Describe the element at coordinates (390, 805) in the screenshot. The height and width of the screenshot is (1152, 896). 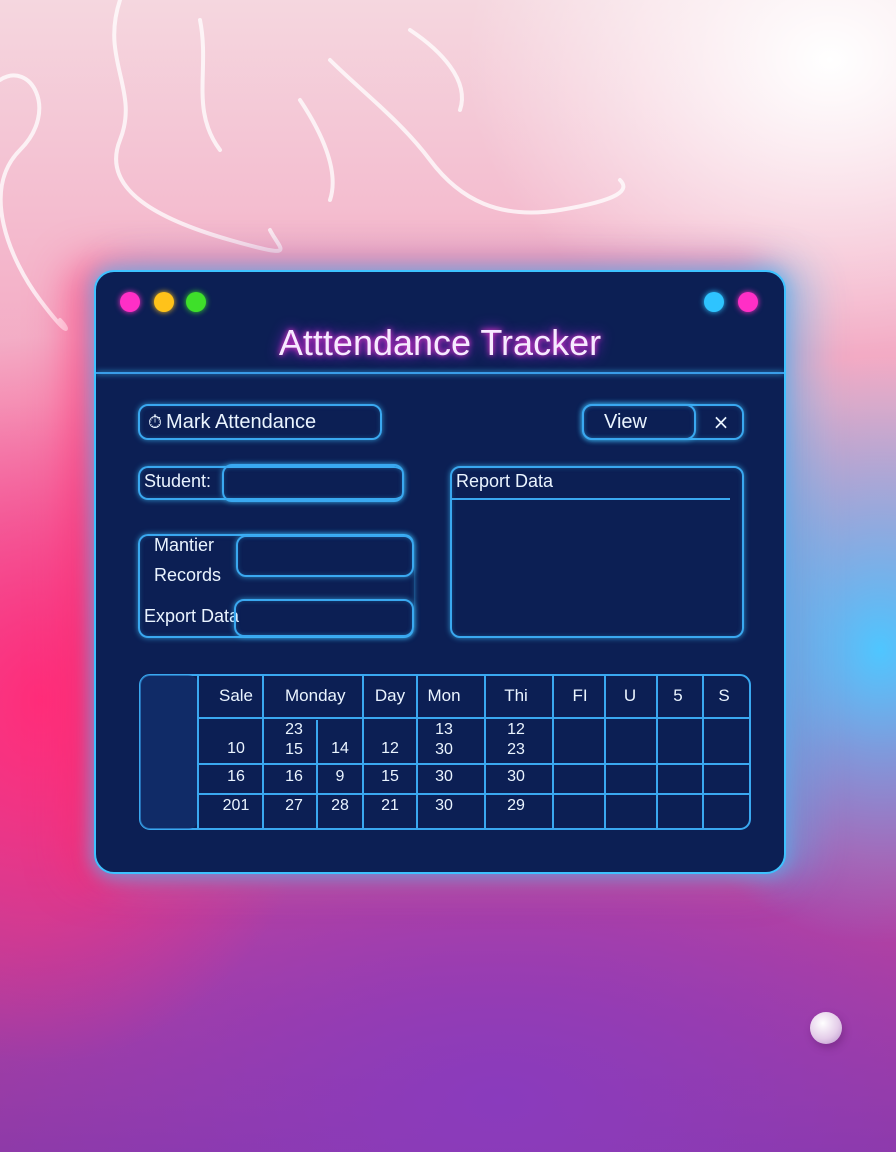
I see `table-cell: 21` at that location.